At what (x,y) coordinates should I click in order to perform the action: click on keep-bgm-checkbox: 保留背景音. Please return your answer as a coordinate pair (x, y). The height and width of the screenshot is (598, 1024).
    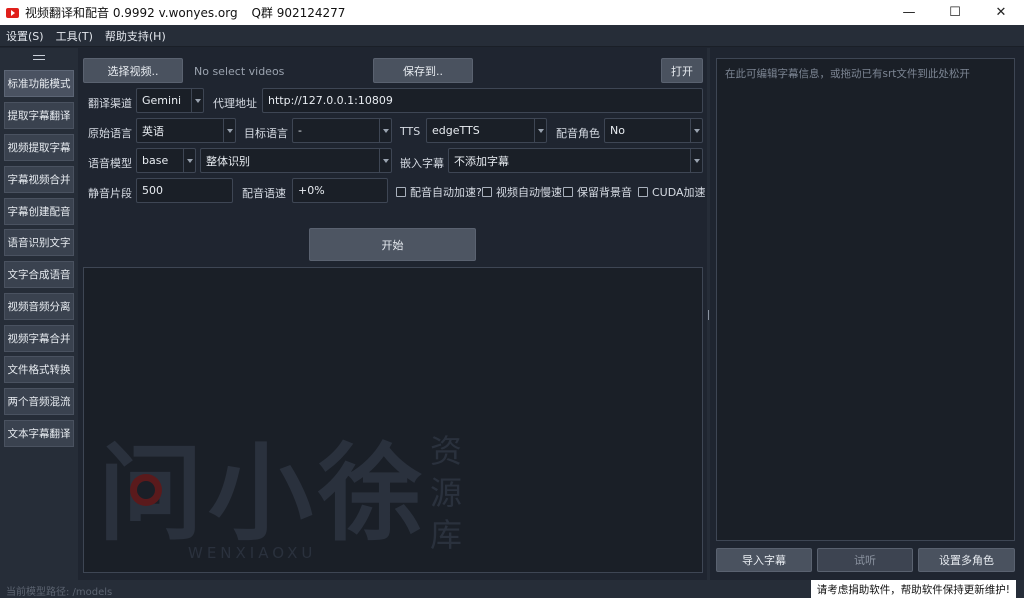
    Looking at the image, I should click on (597, 192).